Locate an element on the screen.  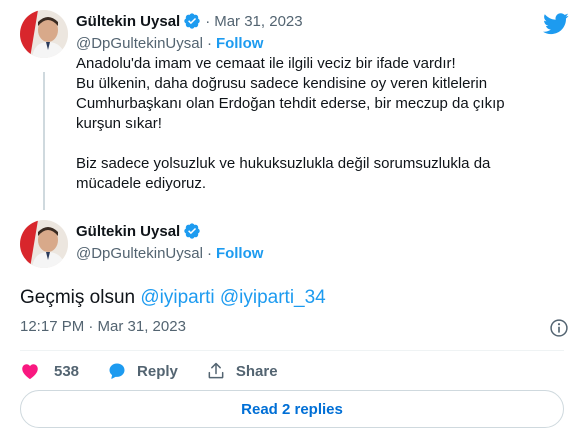
tweet2-header: Gültekin Uysal is located at coordinates (138, 231).